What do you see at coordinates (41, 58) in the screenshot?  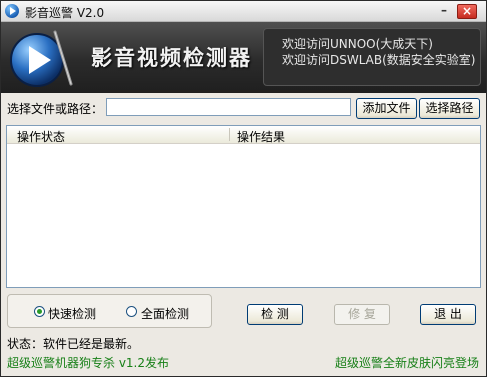 I see `logo-play-icon` at bounding box center [41, 58].